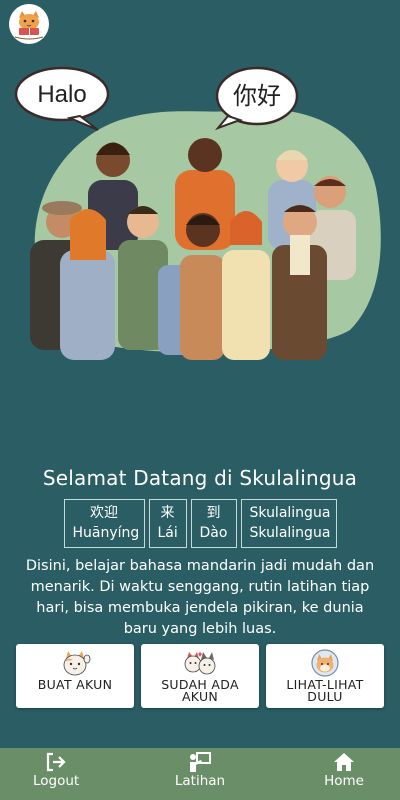 The width and height of the screenshot is (400, 800). I want to click on cat-waving-icon, so click(77, 663).